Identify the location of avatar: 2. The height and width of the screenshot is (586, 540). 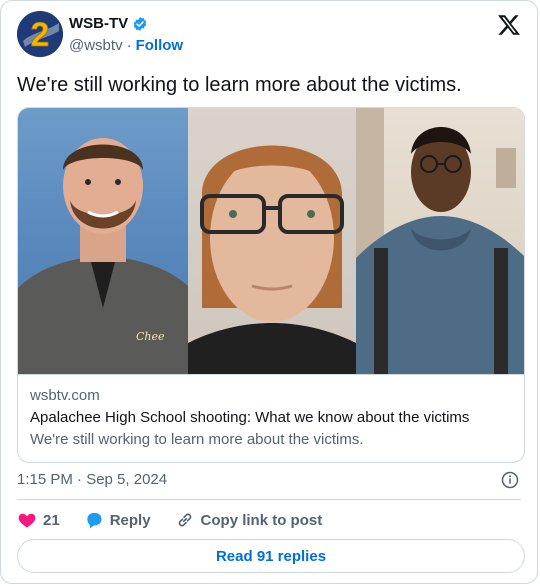
(40, 34).